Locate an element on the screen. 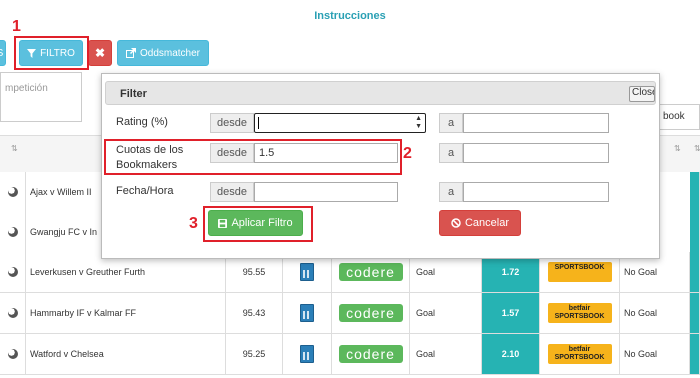 The height and width of the screenshot is (378, 700). event-name: Hammarby IF v Kalmar FF is located at coordinates (83, 313).